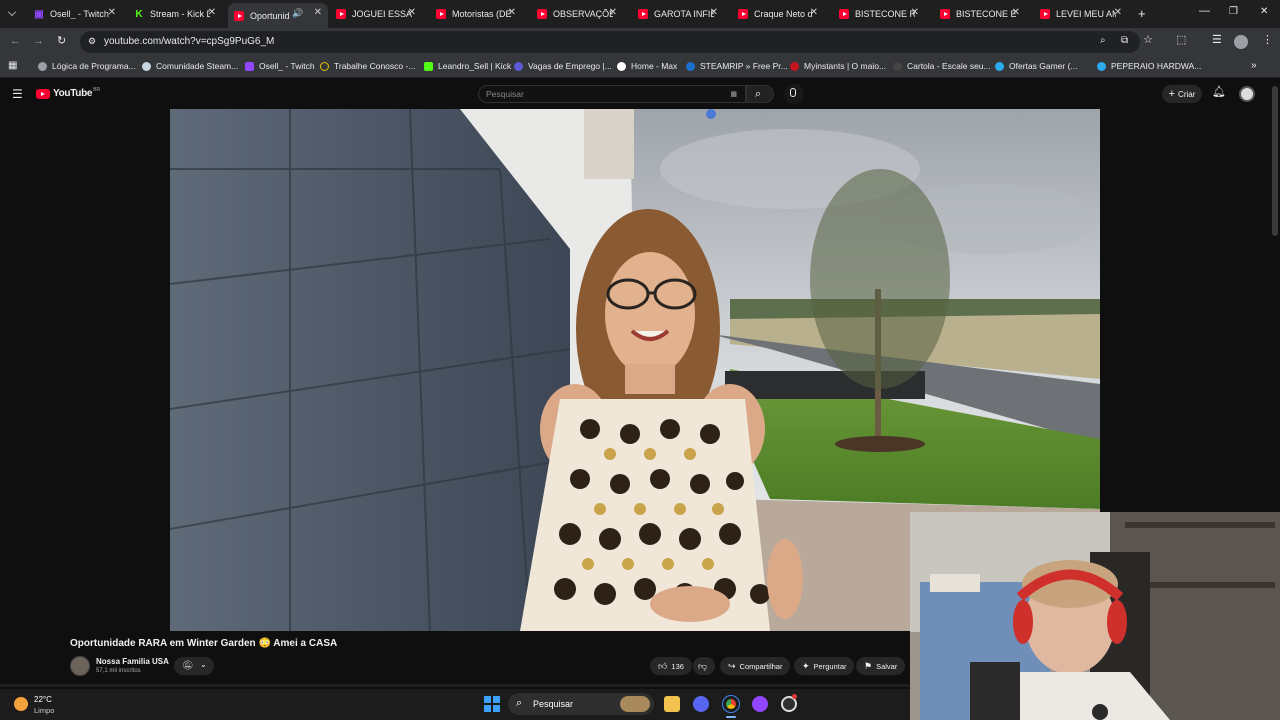 The image size is (1280, 720). Describe the element at coordinates (278, 15) in the screenshot. I see `tab-youtube-oportunidade: Oportunid 🔊 ✕` at that location.